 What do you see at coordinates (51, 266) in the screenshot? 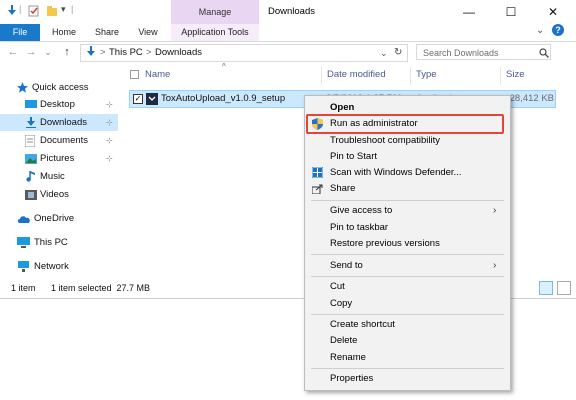
I see `nav-network: Network` at bounding box center [51, 266].